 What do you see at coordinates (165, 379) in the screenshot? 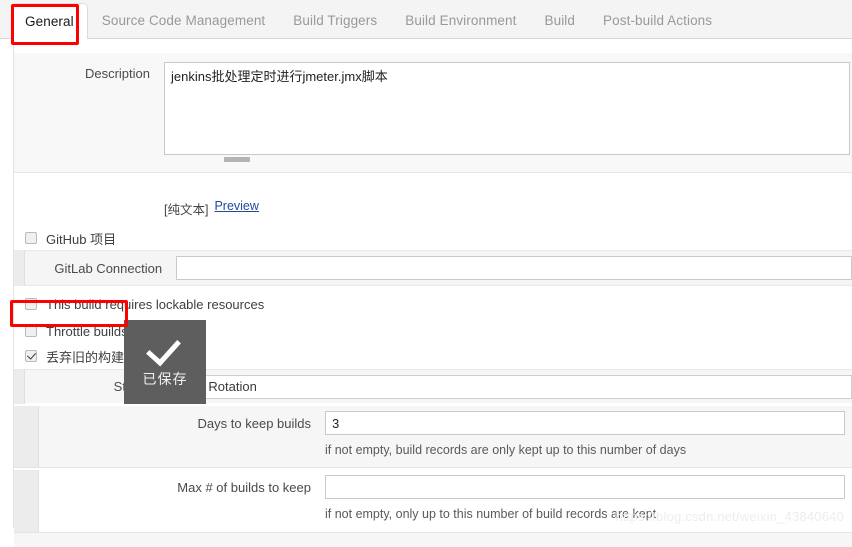
I see `saved-toast-label: 已保存` at bounding box center [165, 379].